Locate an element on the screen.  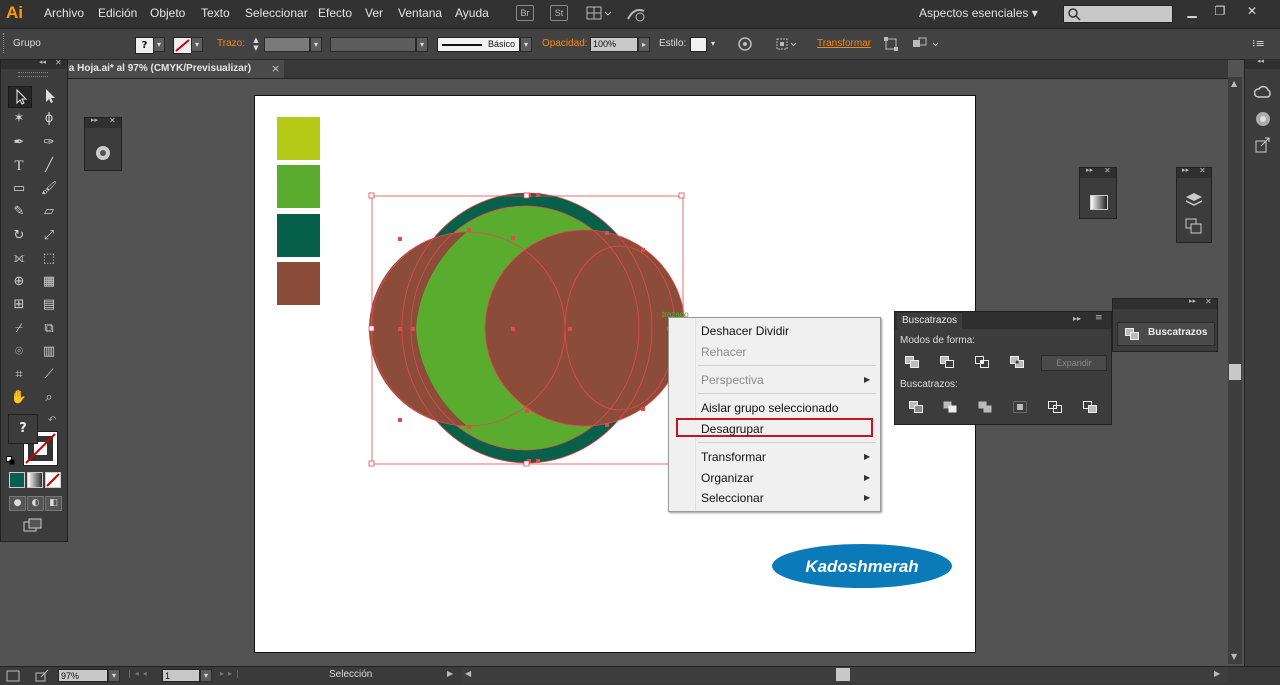
stock-icon: St is located at coordinates (559, 13).